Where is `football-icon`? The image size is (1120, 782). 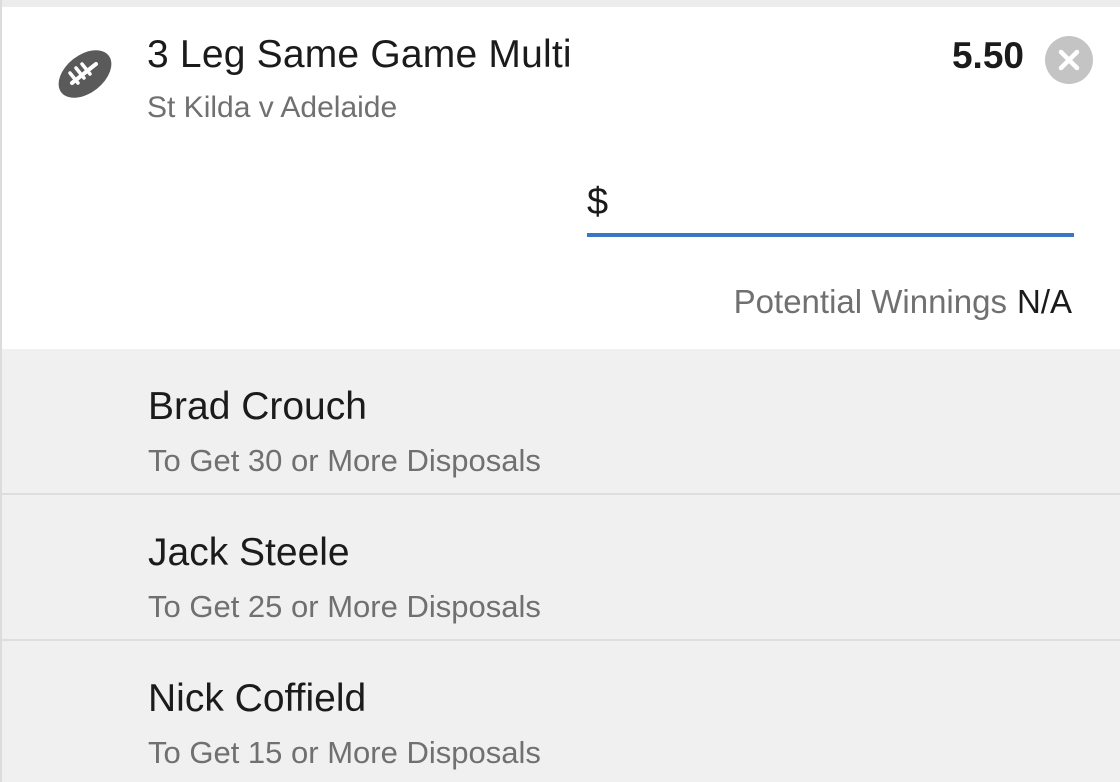 football-icon is located at coordinates (85, 74).